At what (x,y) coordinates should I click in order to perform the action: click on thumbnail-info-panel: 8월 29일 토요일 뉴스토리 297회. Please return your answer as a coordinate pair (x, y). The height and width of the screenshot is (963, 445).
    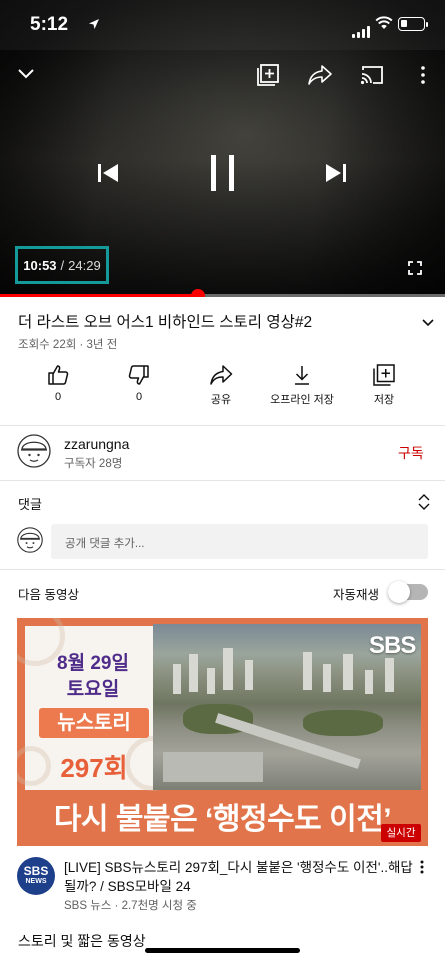
    Looking at the image, I should click on (98, 704).